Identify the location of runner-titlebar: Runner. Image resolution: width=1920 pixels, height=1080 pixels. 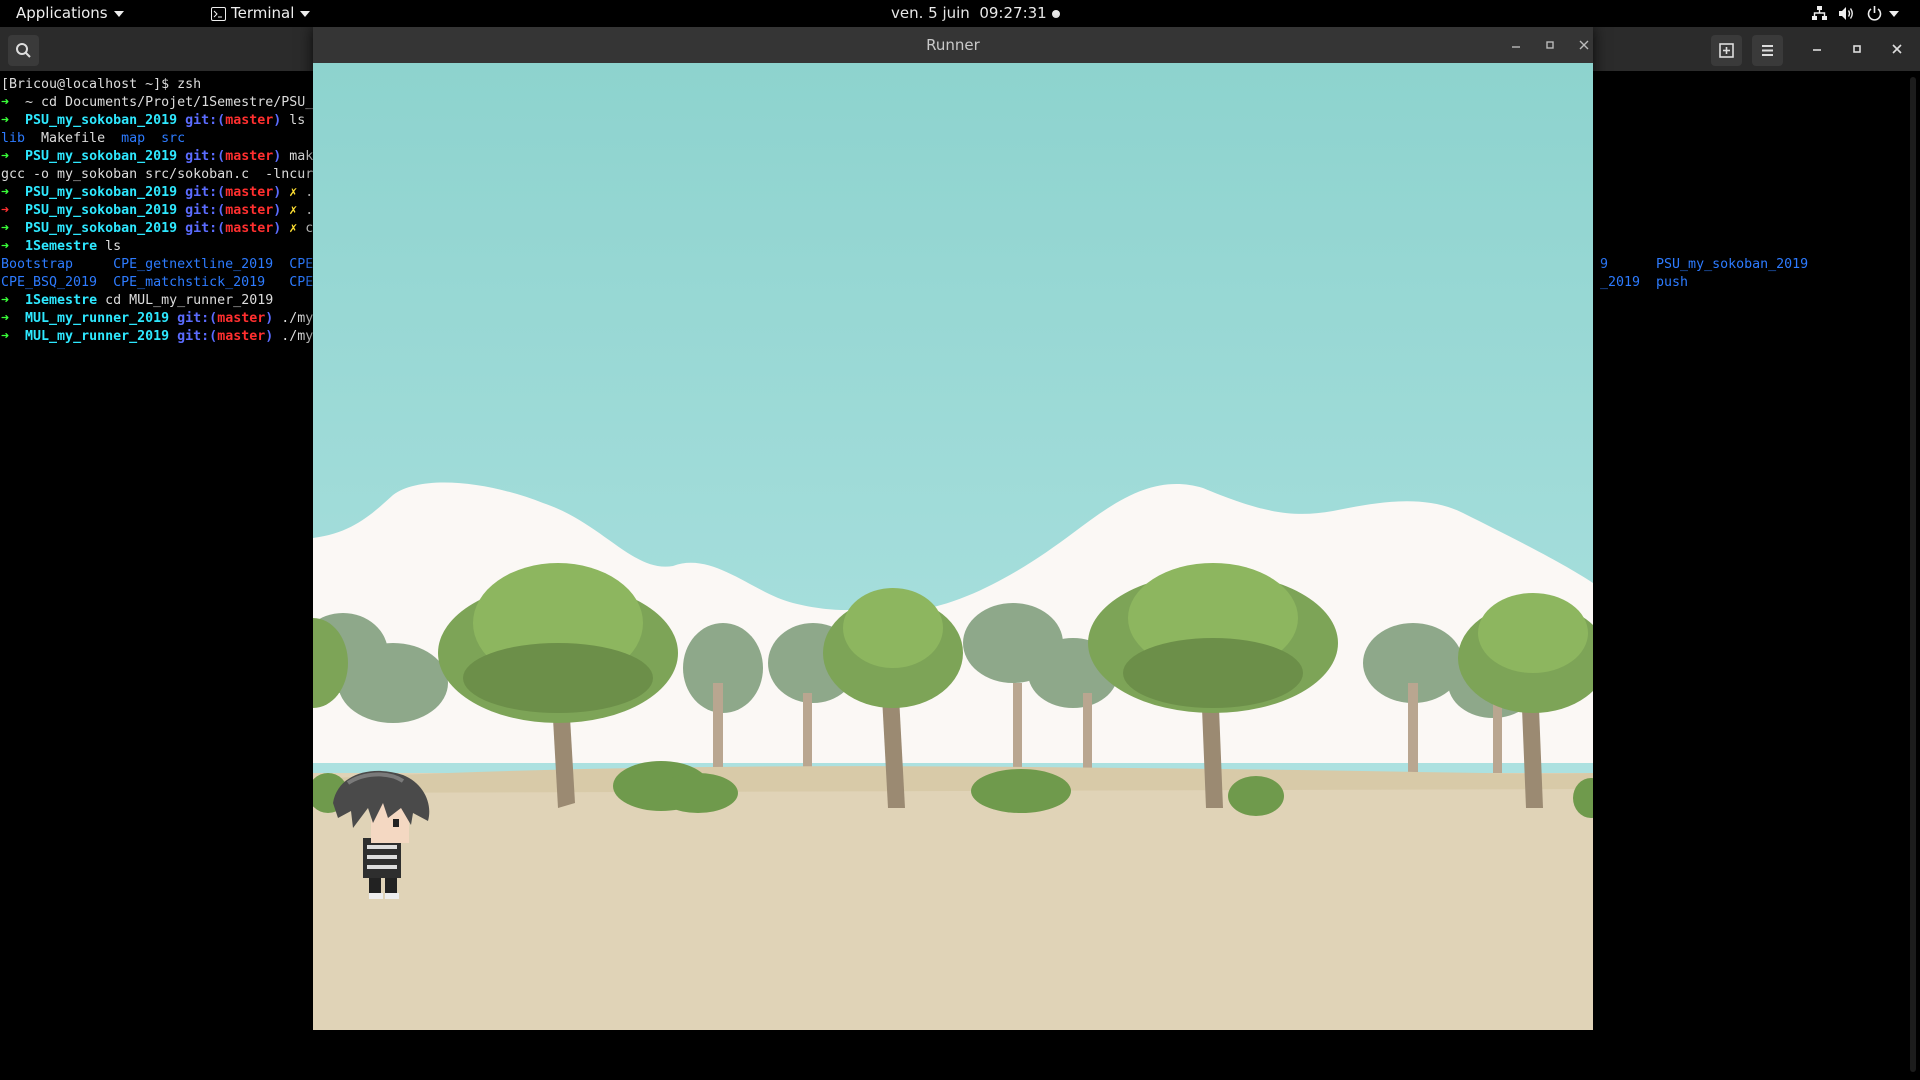
(953, 45).